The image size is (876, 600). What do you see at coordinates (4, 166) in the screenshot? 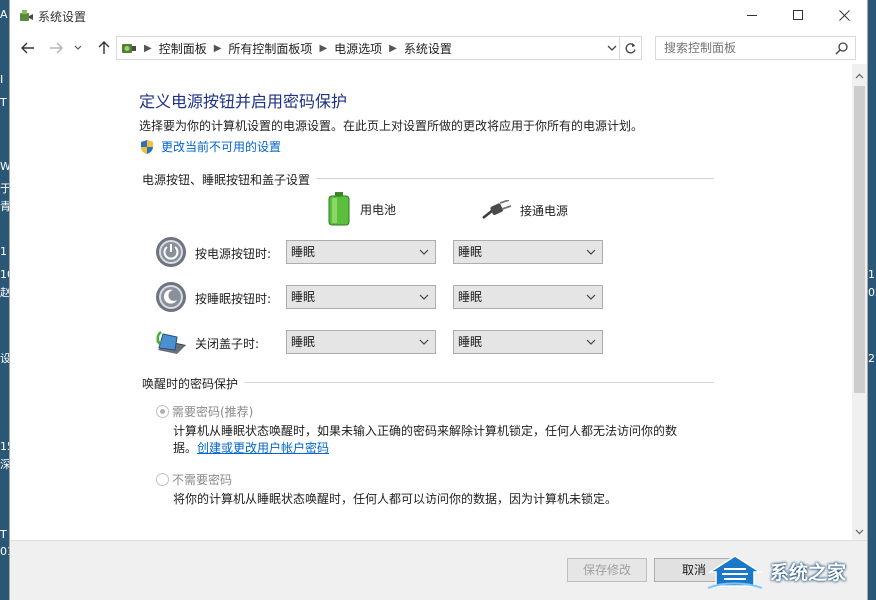
I see `desktop-char: W` at bounding box center [4, 166].